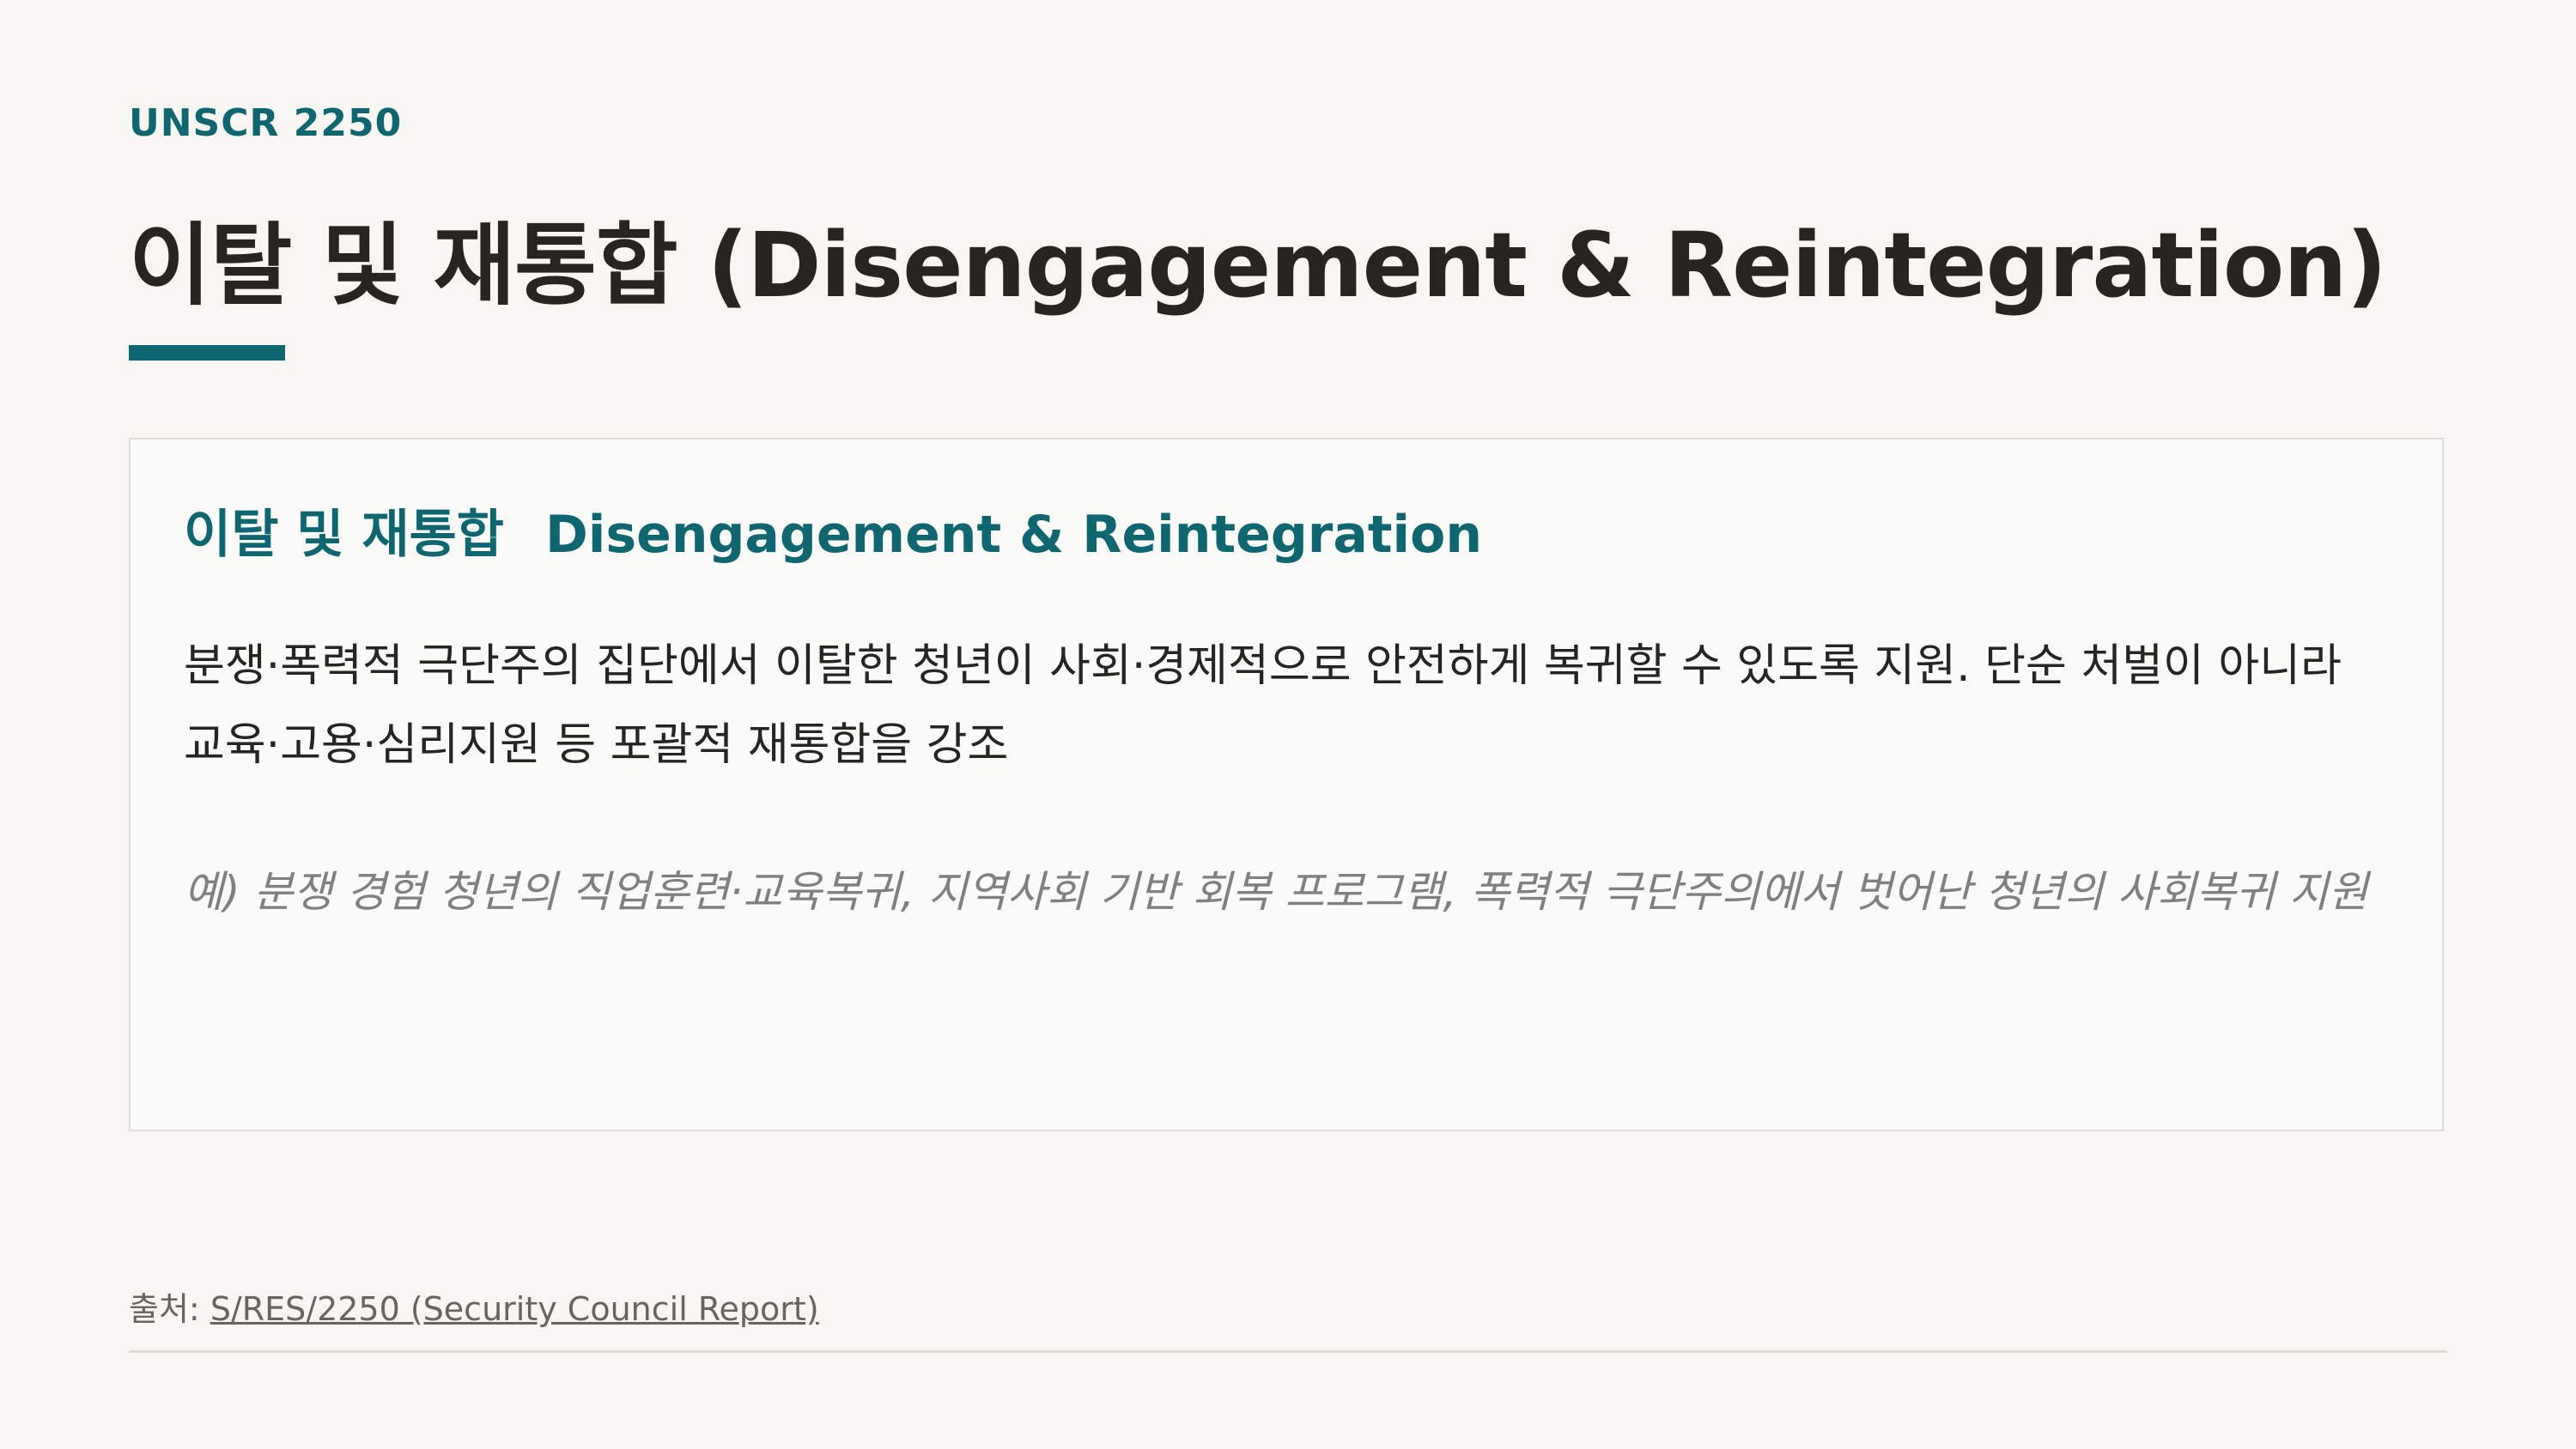 The image size is (2576, 1449). I want to click on source-citation: 출처: S/RES/2250 (Security Council Report), so click(474, 1306).